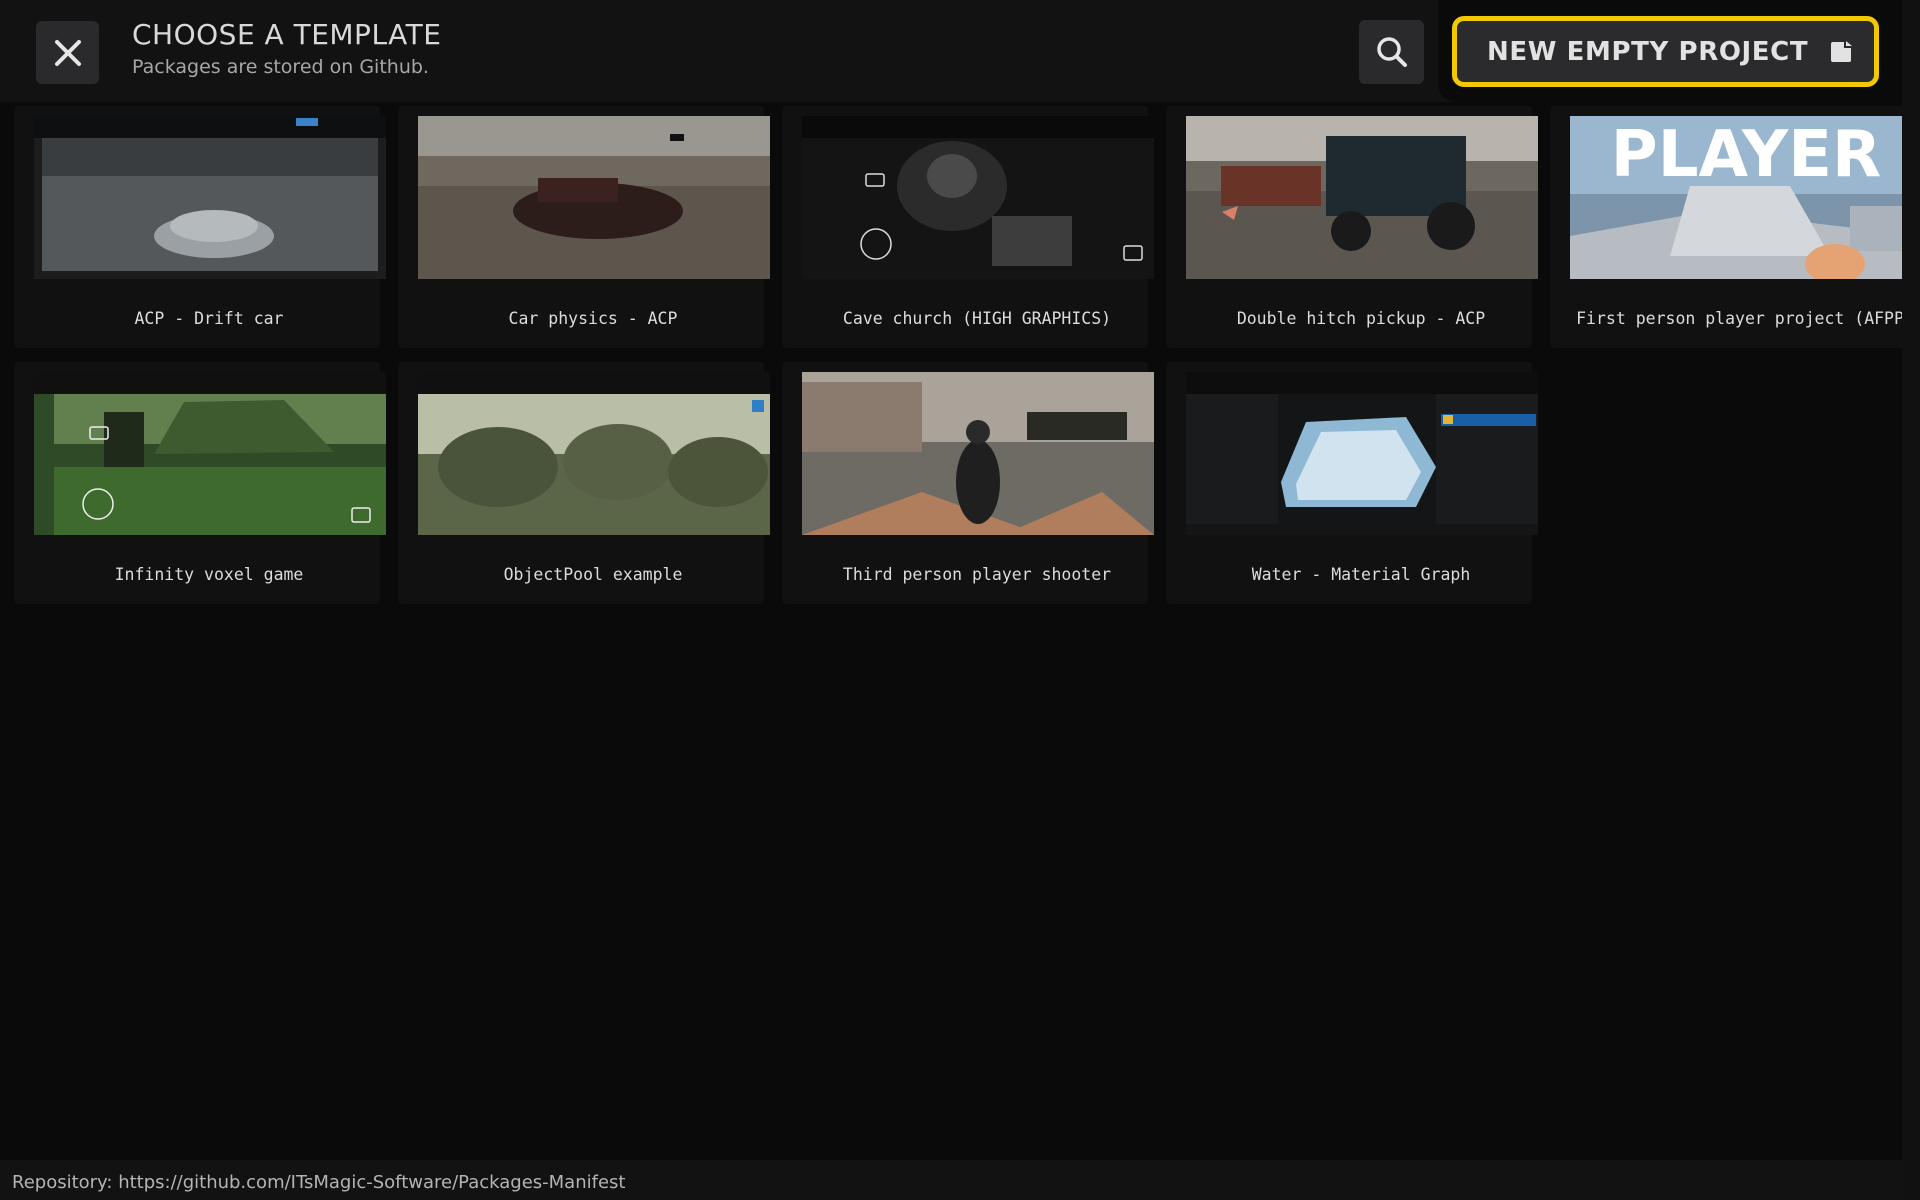  What do you see at coordinates (1841, 51) in the screenshot?
I see `new-project-icon` at bounding box center [1841, 51].